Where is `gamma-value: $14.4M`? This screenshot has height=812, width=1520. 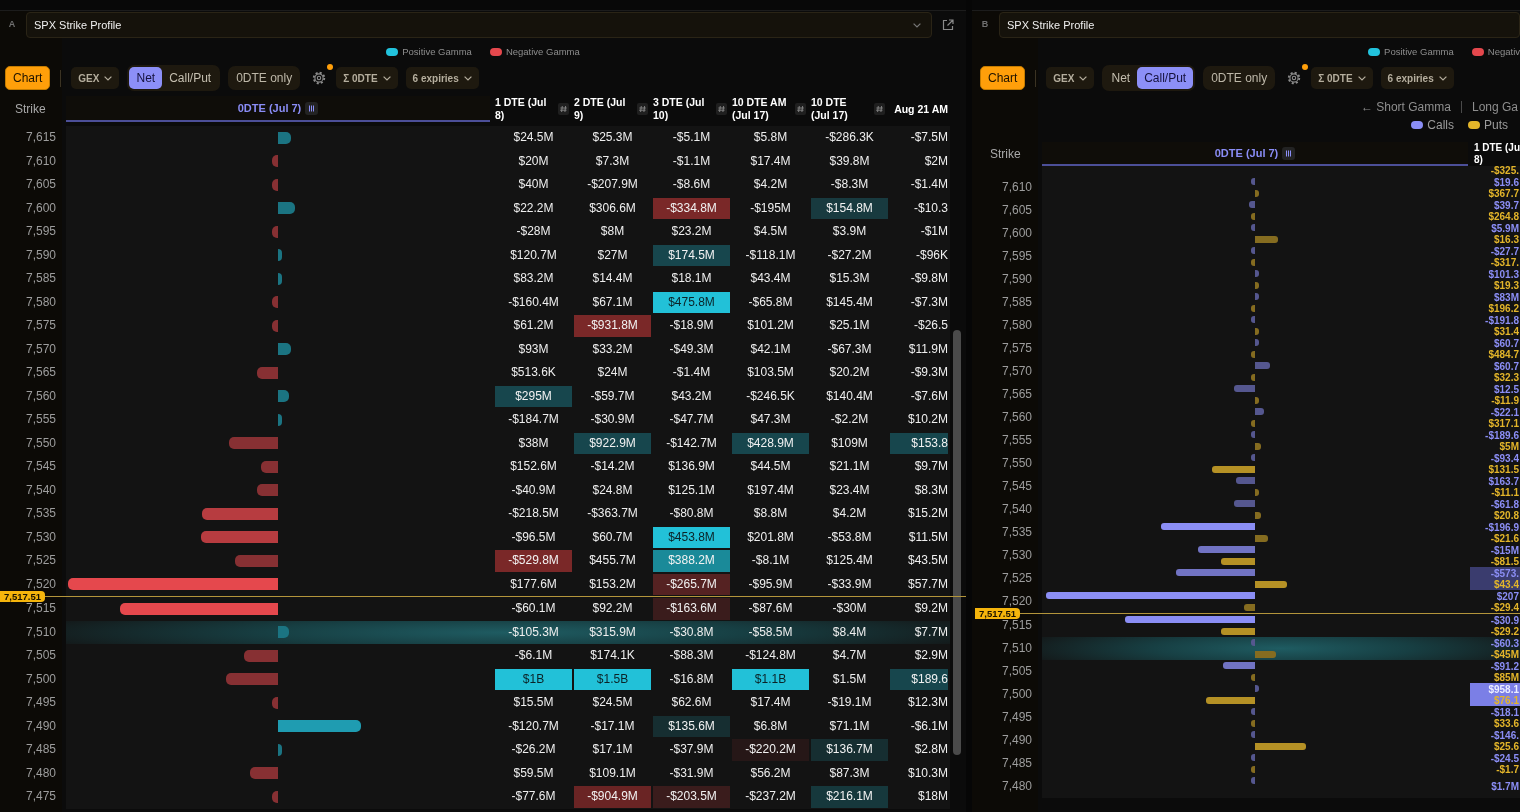 gamma-value: $14.4M is located at coordinates (612, 278).